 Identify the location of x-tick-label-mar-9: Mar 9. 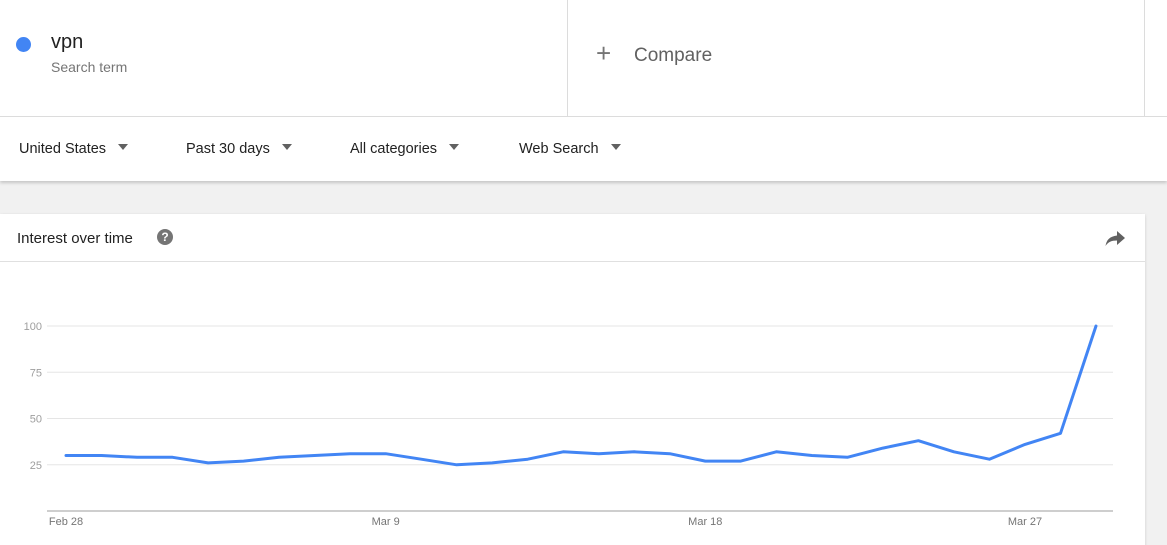
(386, 522).